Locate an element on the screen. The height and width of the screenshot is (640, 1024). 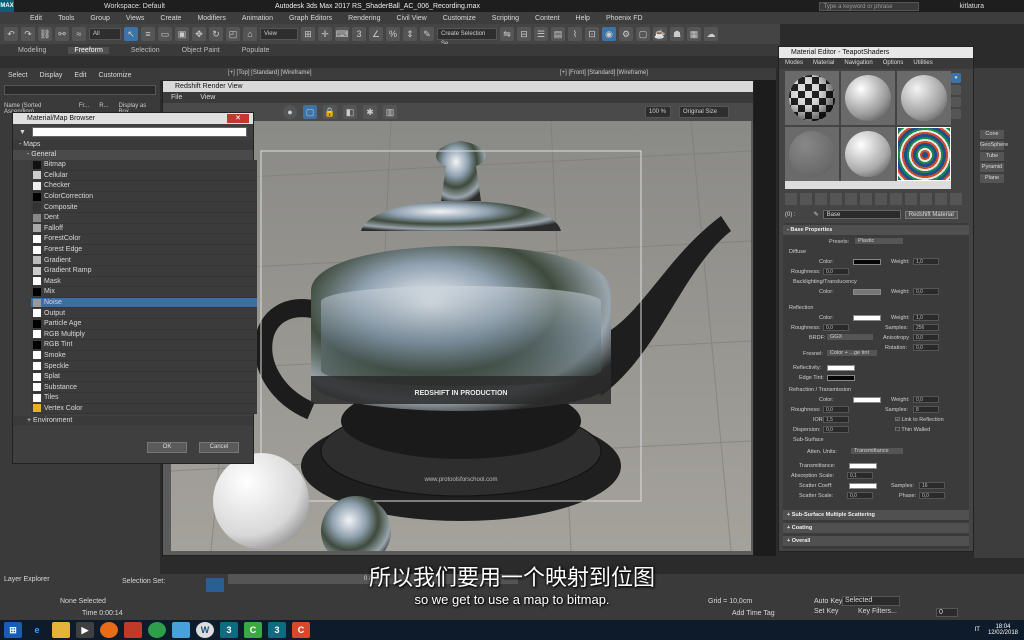
create-pyramid-button: Pyramid is located at coordinates (992, 167).